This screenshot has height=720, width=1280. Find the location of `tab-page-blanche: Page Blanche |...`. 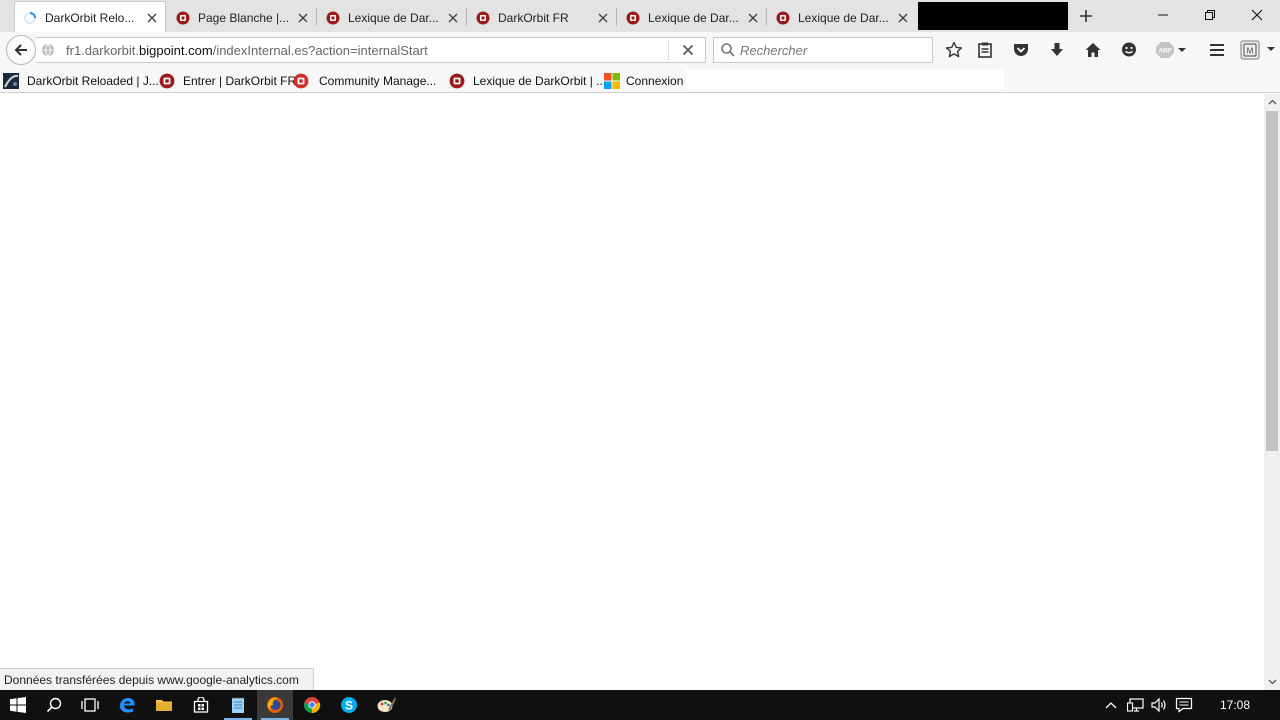

tab-page-blanche: Page Blanche |... is located at coordinates (242, 17).